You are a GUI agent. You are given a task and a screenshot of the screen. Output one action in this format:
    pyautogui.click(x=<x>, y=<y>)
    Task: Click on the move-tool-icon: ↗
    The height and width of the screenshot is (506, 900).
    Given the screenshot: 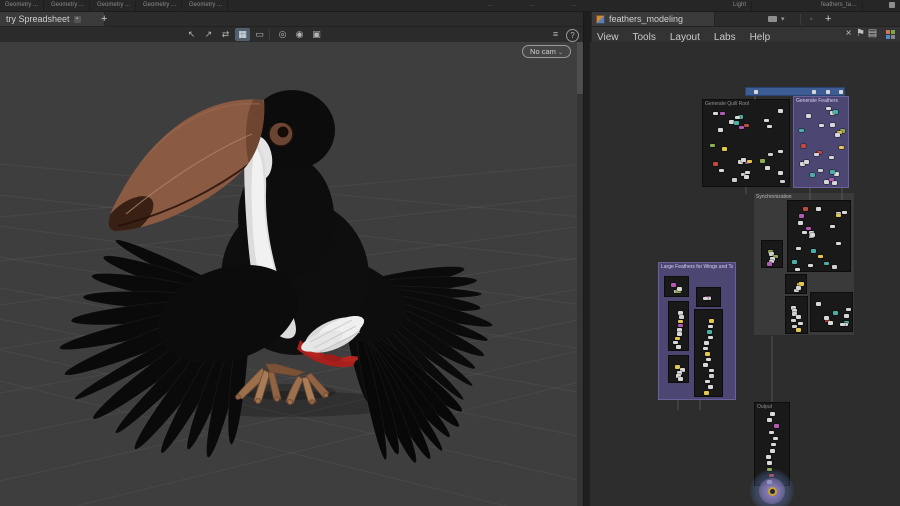 What is the action you would take?
    pyautogui.click(x=208, y=34)
    